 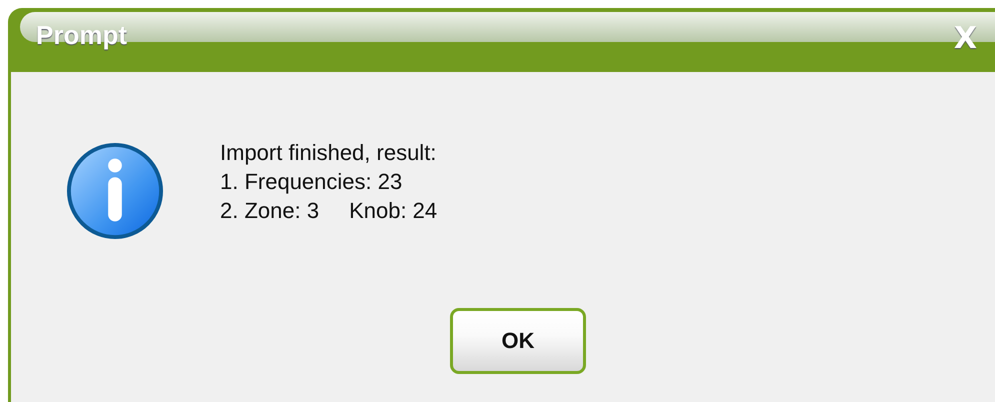 I want to click on message-text: Import finished, result:, so click(x=328, y=152).